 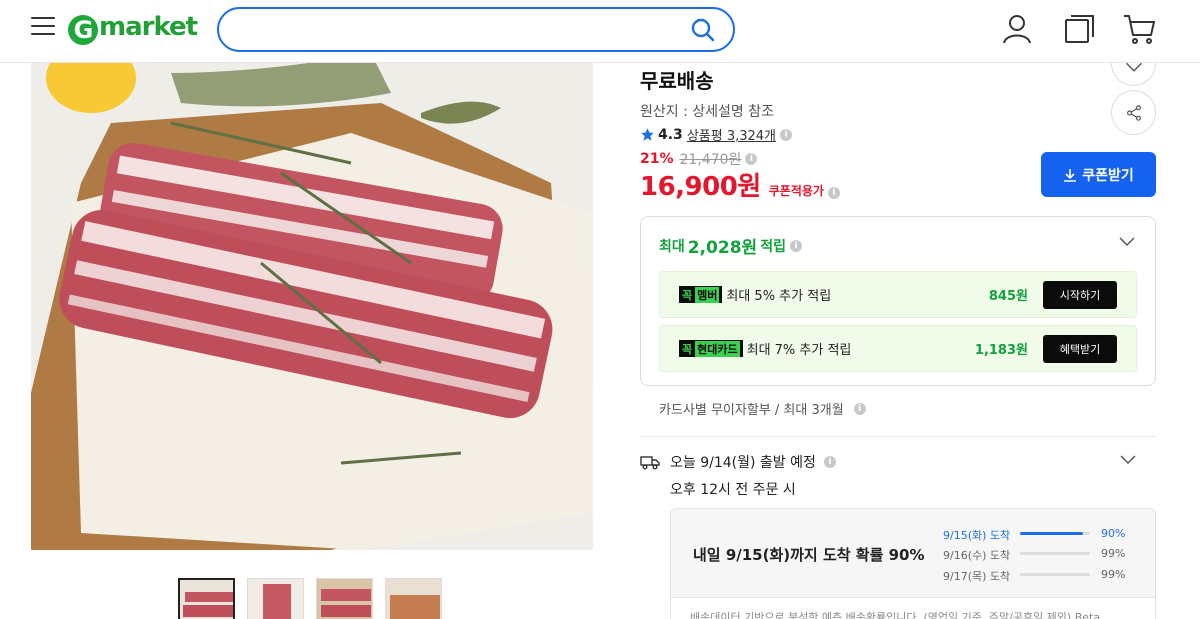 I want to click on installment-info: 카드사별 무이자할부 / 최대 3개월 i, so click(x=762, y=408).